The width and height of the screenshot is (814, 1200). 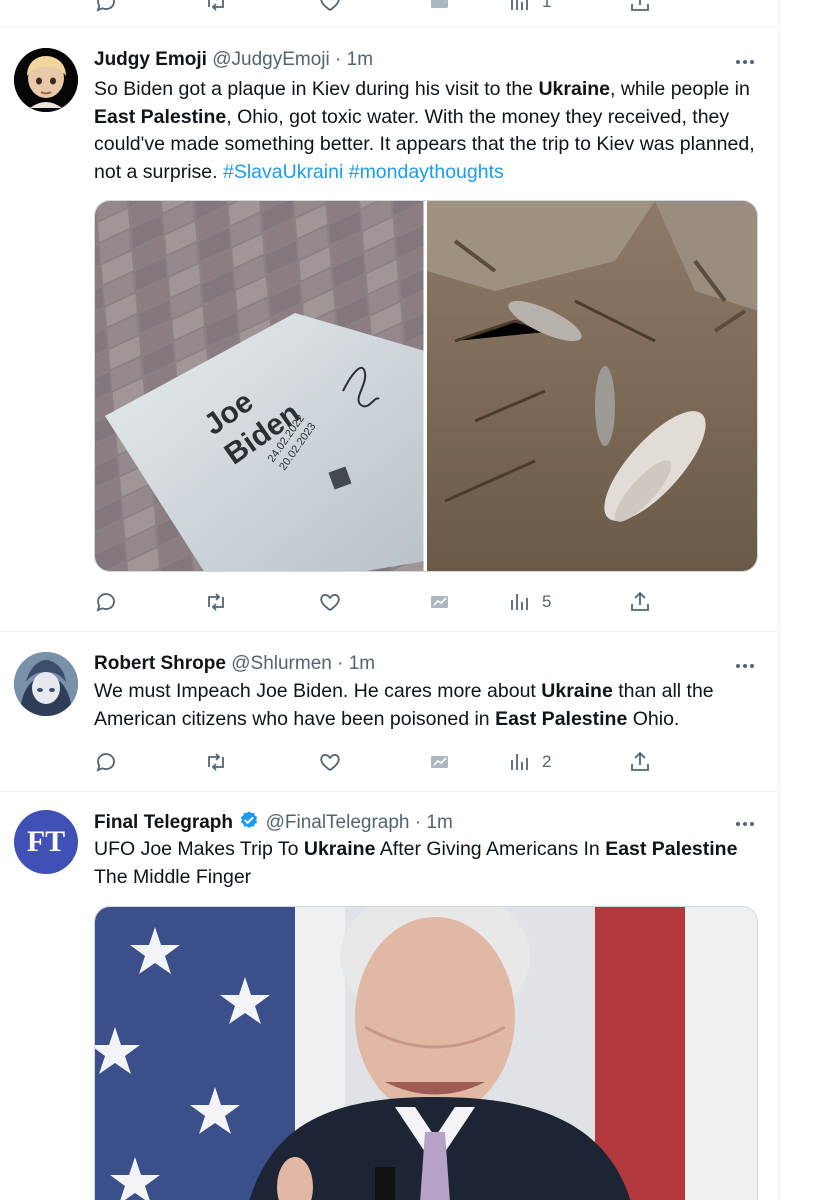 I want to click on tweet-header: Final Telegraph @FinalTelegraph · 1m, so click(x=273, y=822).